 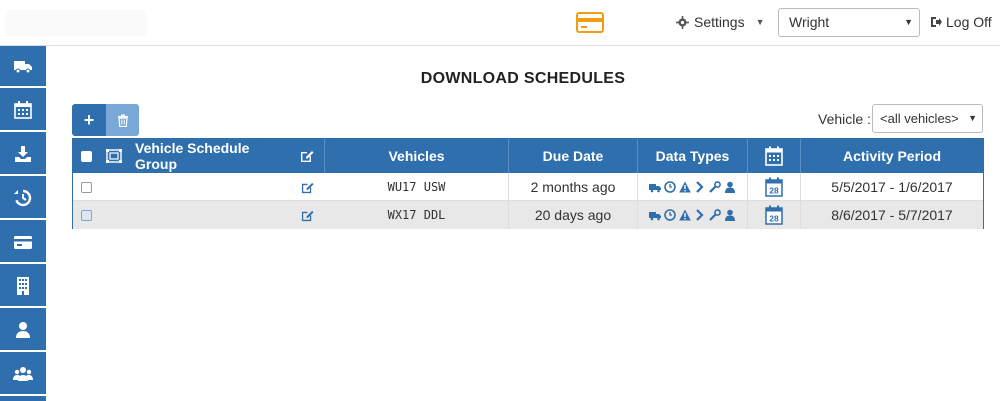 I want to click on vehicle-filter-select: <all vehicles> ▼, so click(x=927, y=118).